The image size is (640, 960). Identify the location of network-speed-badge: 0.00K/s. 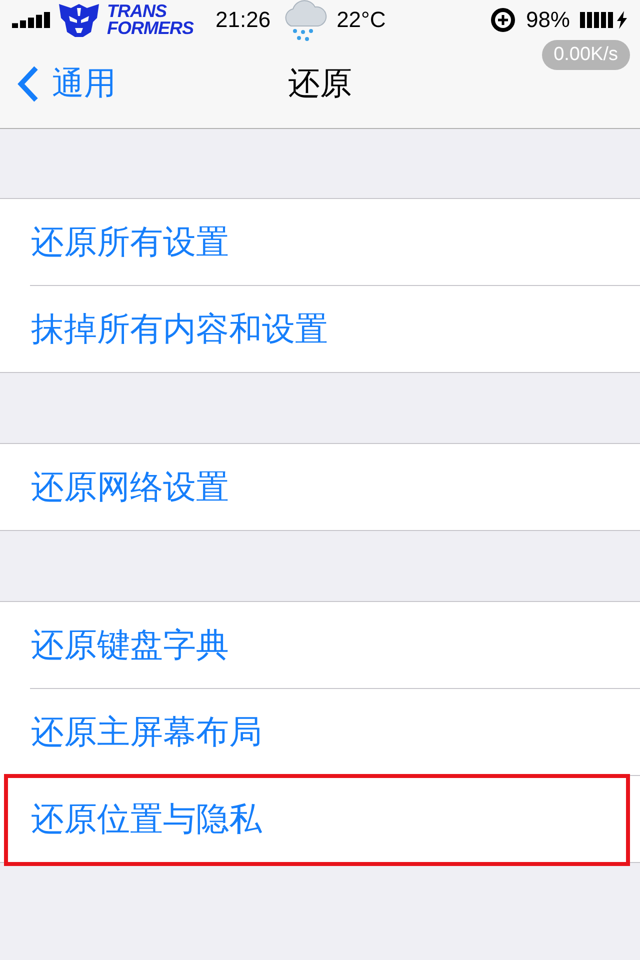
(586, 55).